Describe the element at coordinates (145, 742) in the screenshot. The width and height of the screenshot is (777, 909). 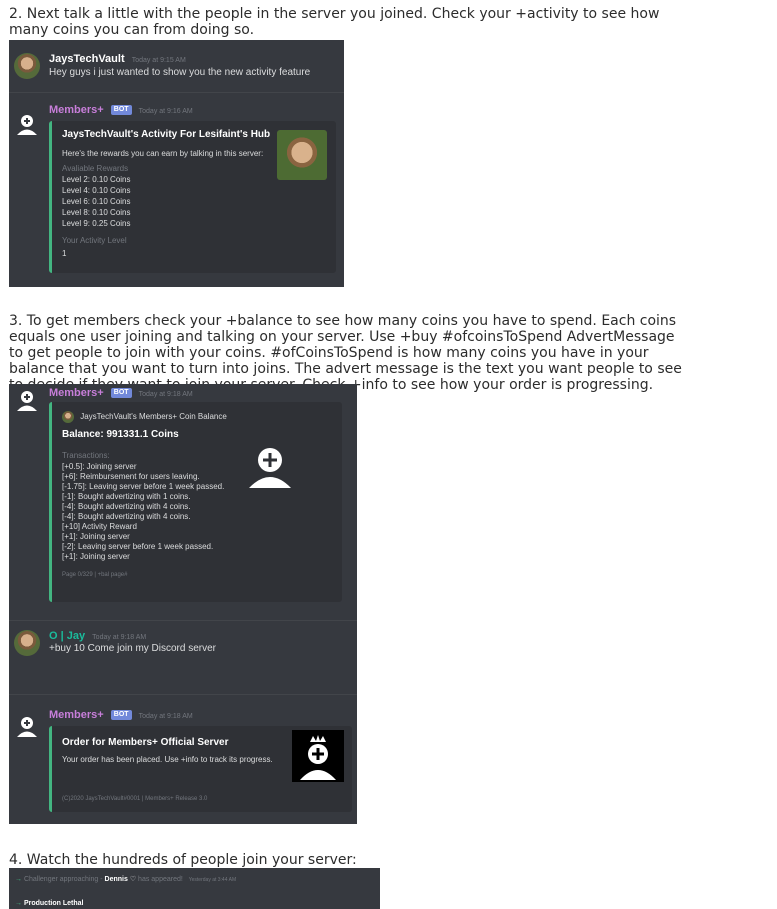
I see `embed-title: Order for Members+ Official Server` at that location.